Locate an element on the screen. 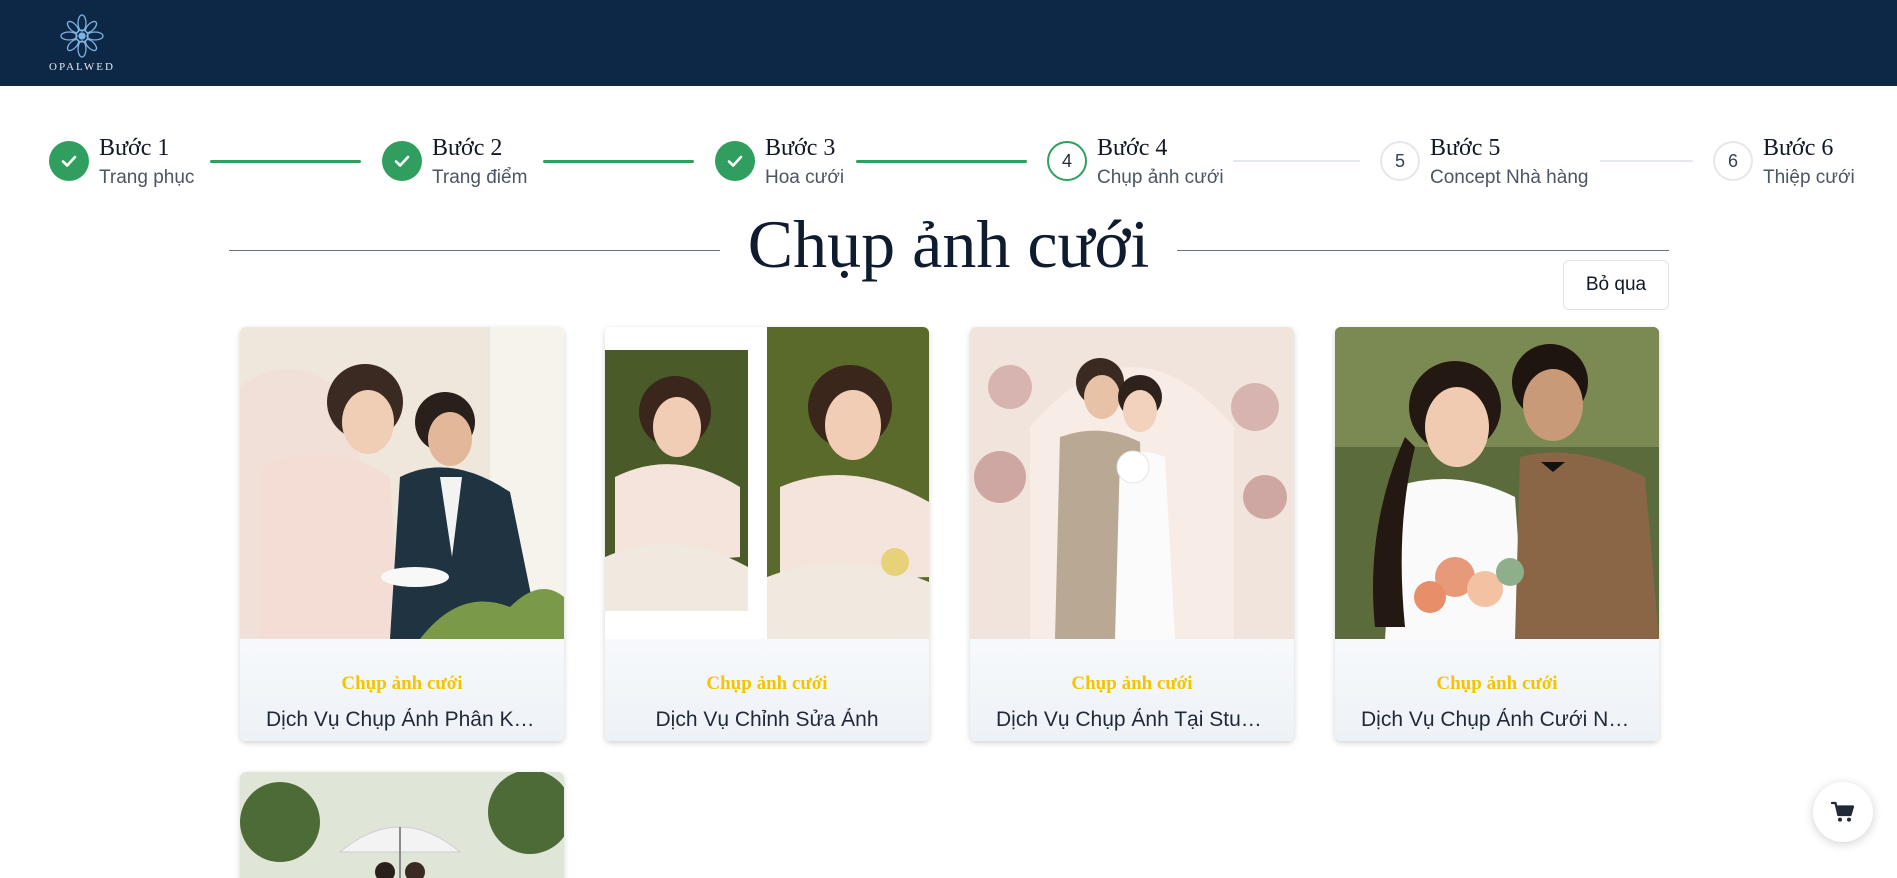 The width and height of the screenshot is (1897, 878). skip-button: Bỏ qua is located at coordinates (1616, 285).